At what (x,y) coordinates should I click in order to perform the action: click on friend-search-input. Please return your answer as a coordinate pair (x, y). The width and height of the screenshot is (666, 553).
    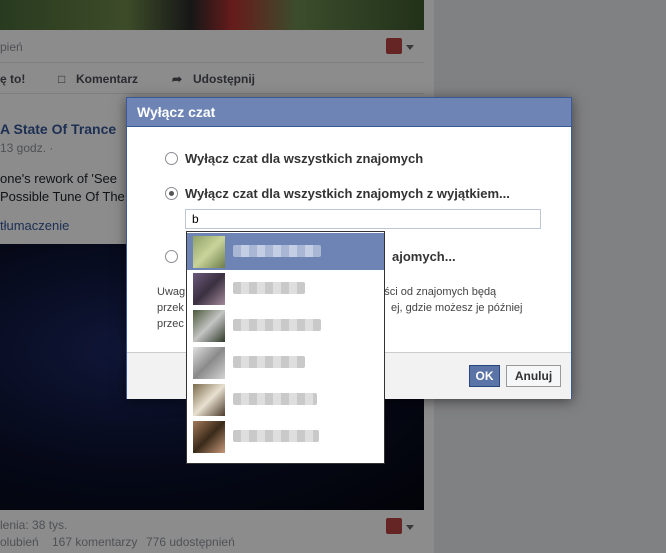
    Looking at the image, I should click on (363, 219).